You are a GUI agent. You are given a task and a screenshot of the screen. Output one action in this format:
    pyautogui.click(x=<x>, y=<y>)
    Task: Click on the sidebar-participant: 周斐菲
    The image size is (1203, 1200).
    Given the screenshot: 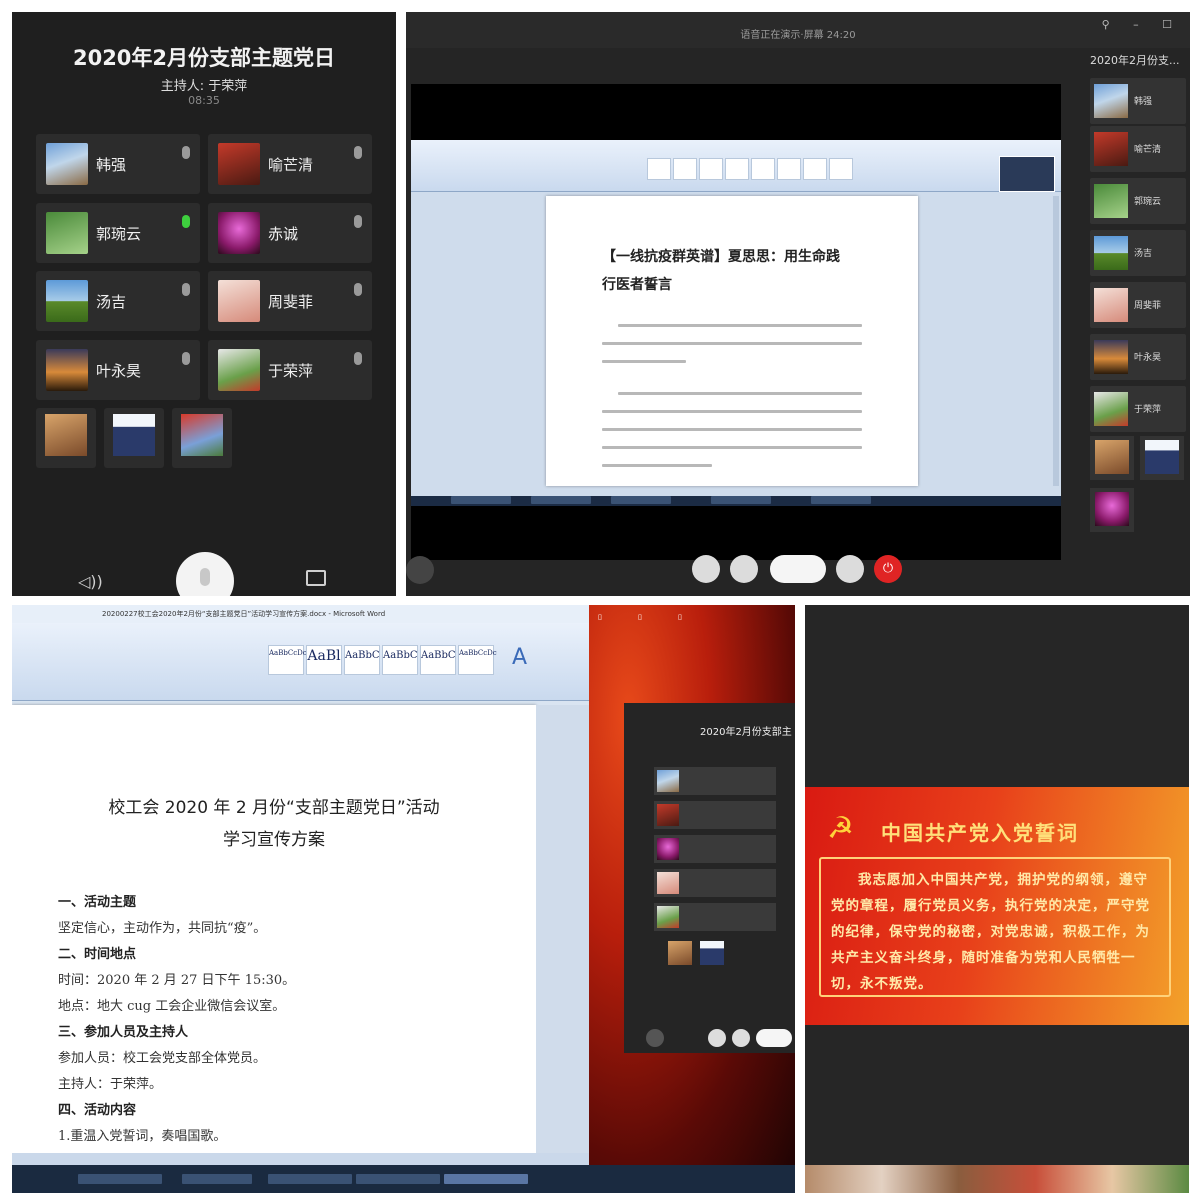 What is the action you would take?
    pyautogui.click(x=1138, y=305)
    